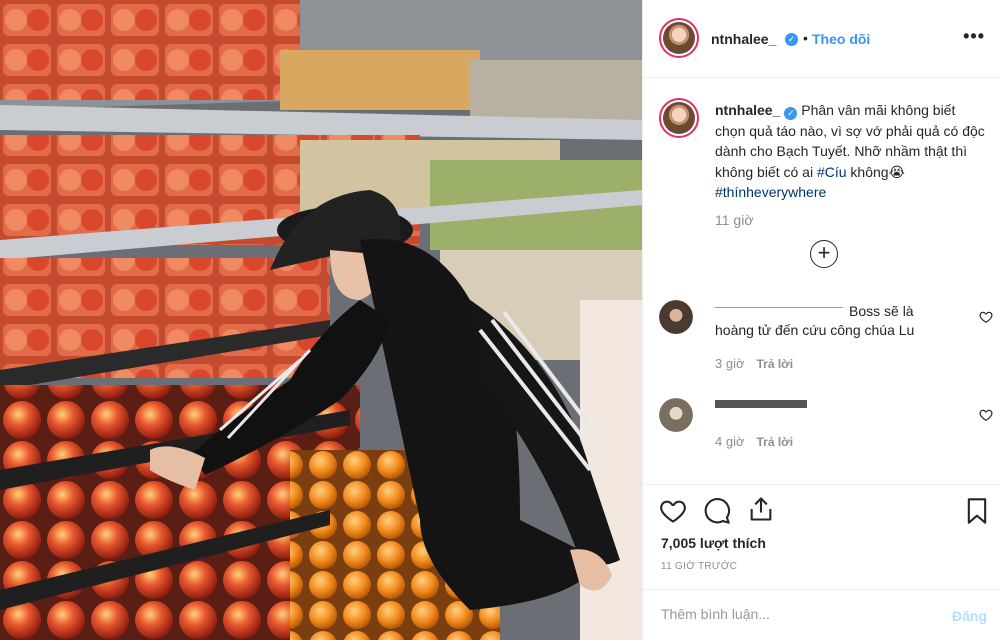  I want to click on share-icon, so click(761, 509).